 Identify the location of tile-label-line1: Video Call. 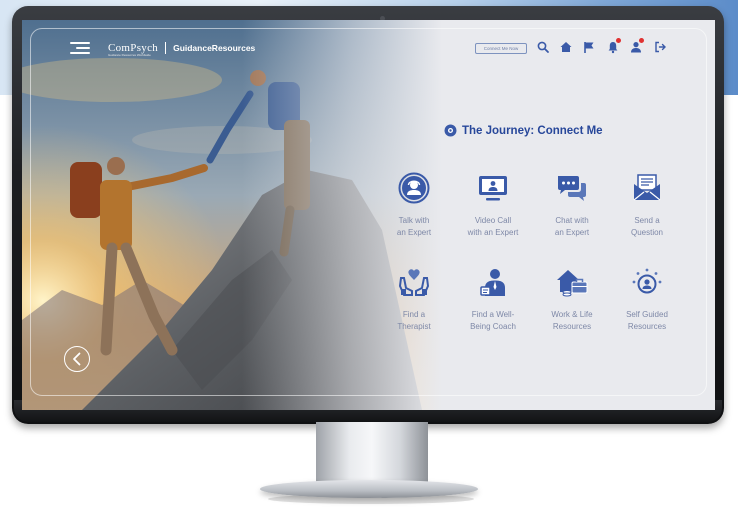
(493, 220).